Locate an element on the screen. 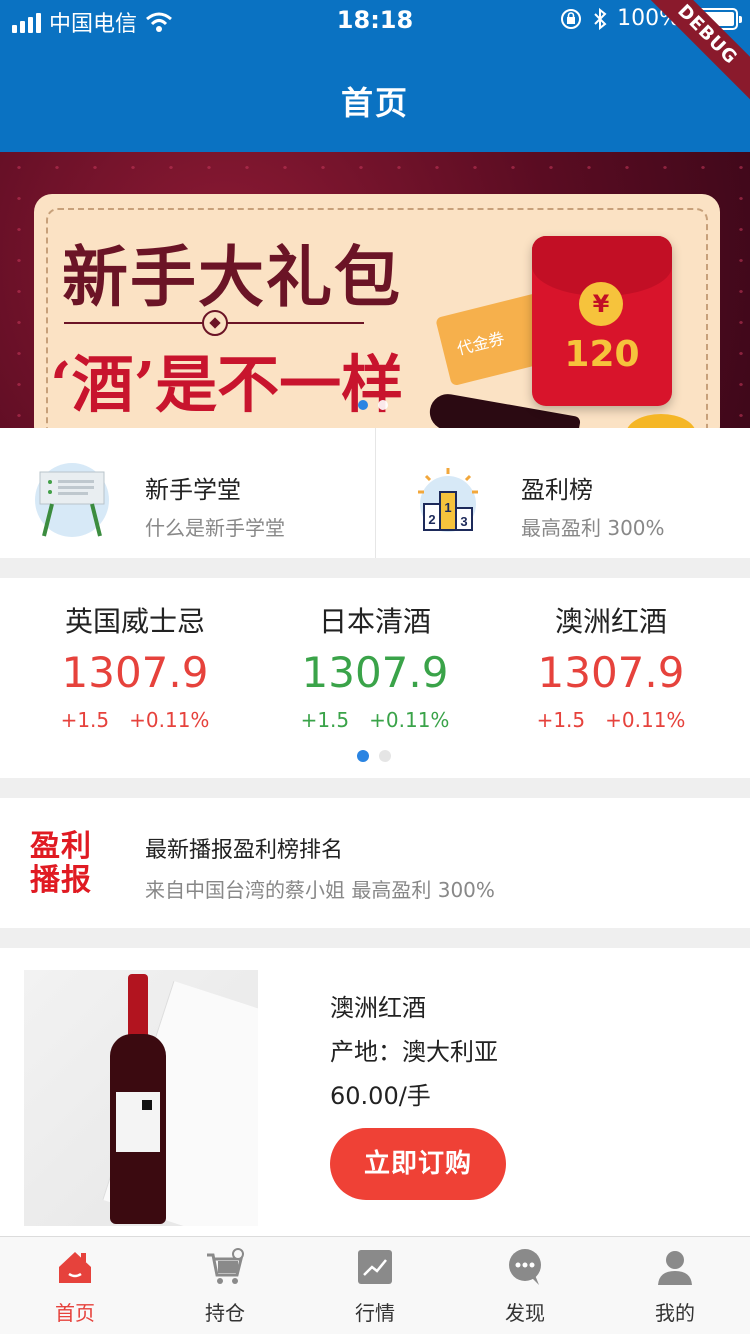  tab-label: 我的 is located at coordinates (675, 1313).